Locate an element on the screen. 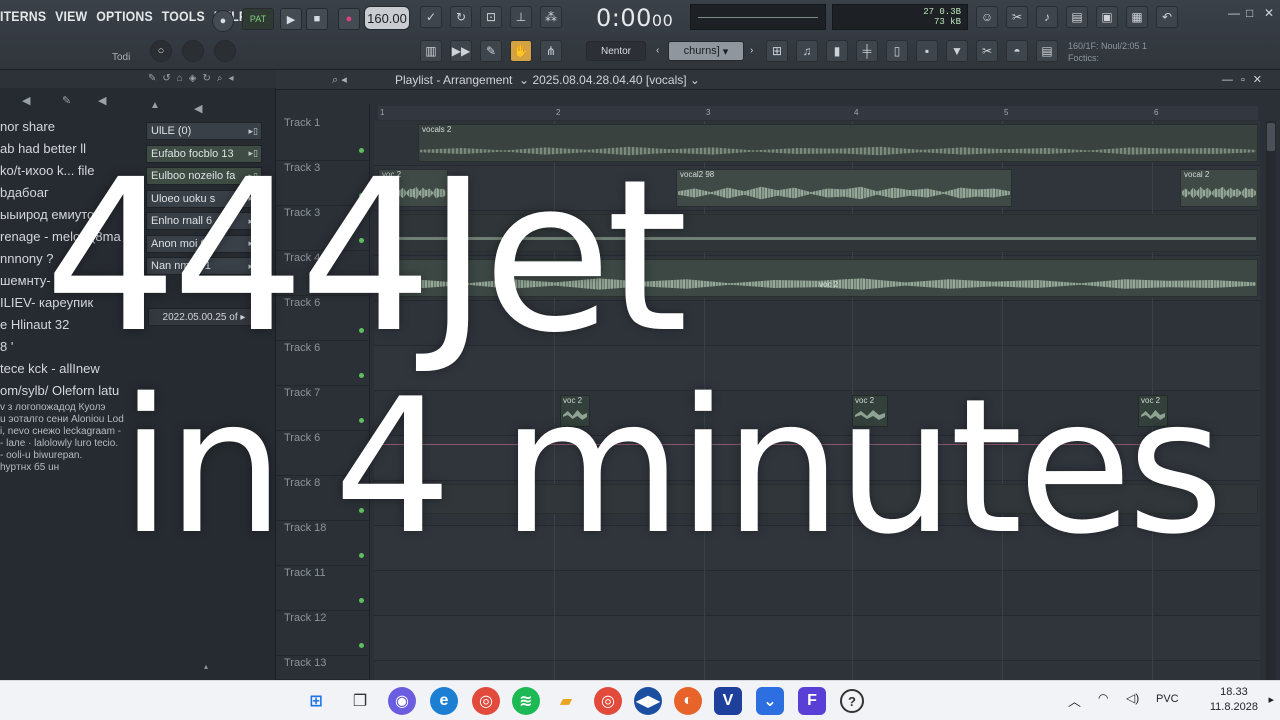  task-view-icon: ❐ is located at coordinates (360, 701).